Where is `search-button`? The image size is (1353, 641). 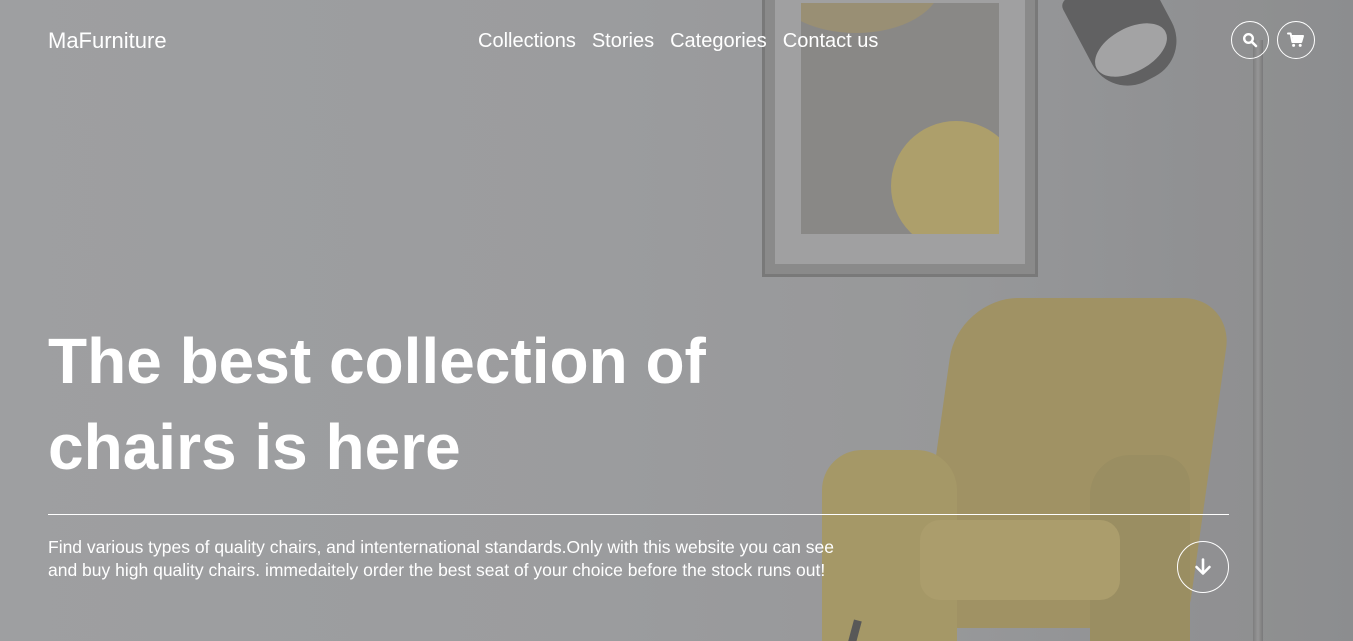 search-button is located at coordinates (1250, 40).